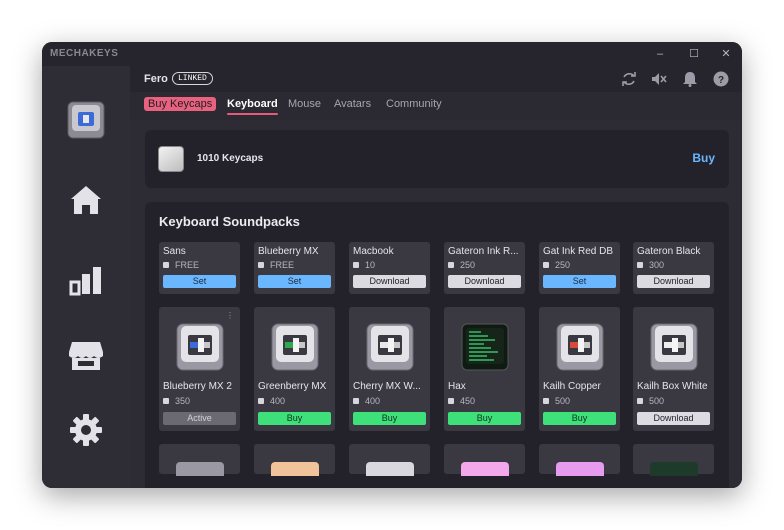 The height and width of the screenshot is (530, 784). What do you see at coordinates (673, 268) in the screenshot?
I see `soundpack-card: Gateron Black 300 Download` at bounding box center [673, 268].